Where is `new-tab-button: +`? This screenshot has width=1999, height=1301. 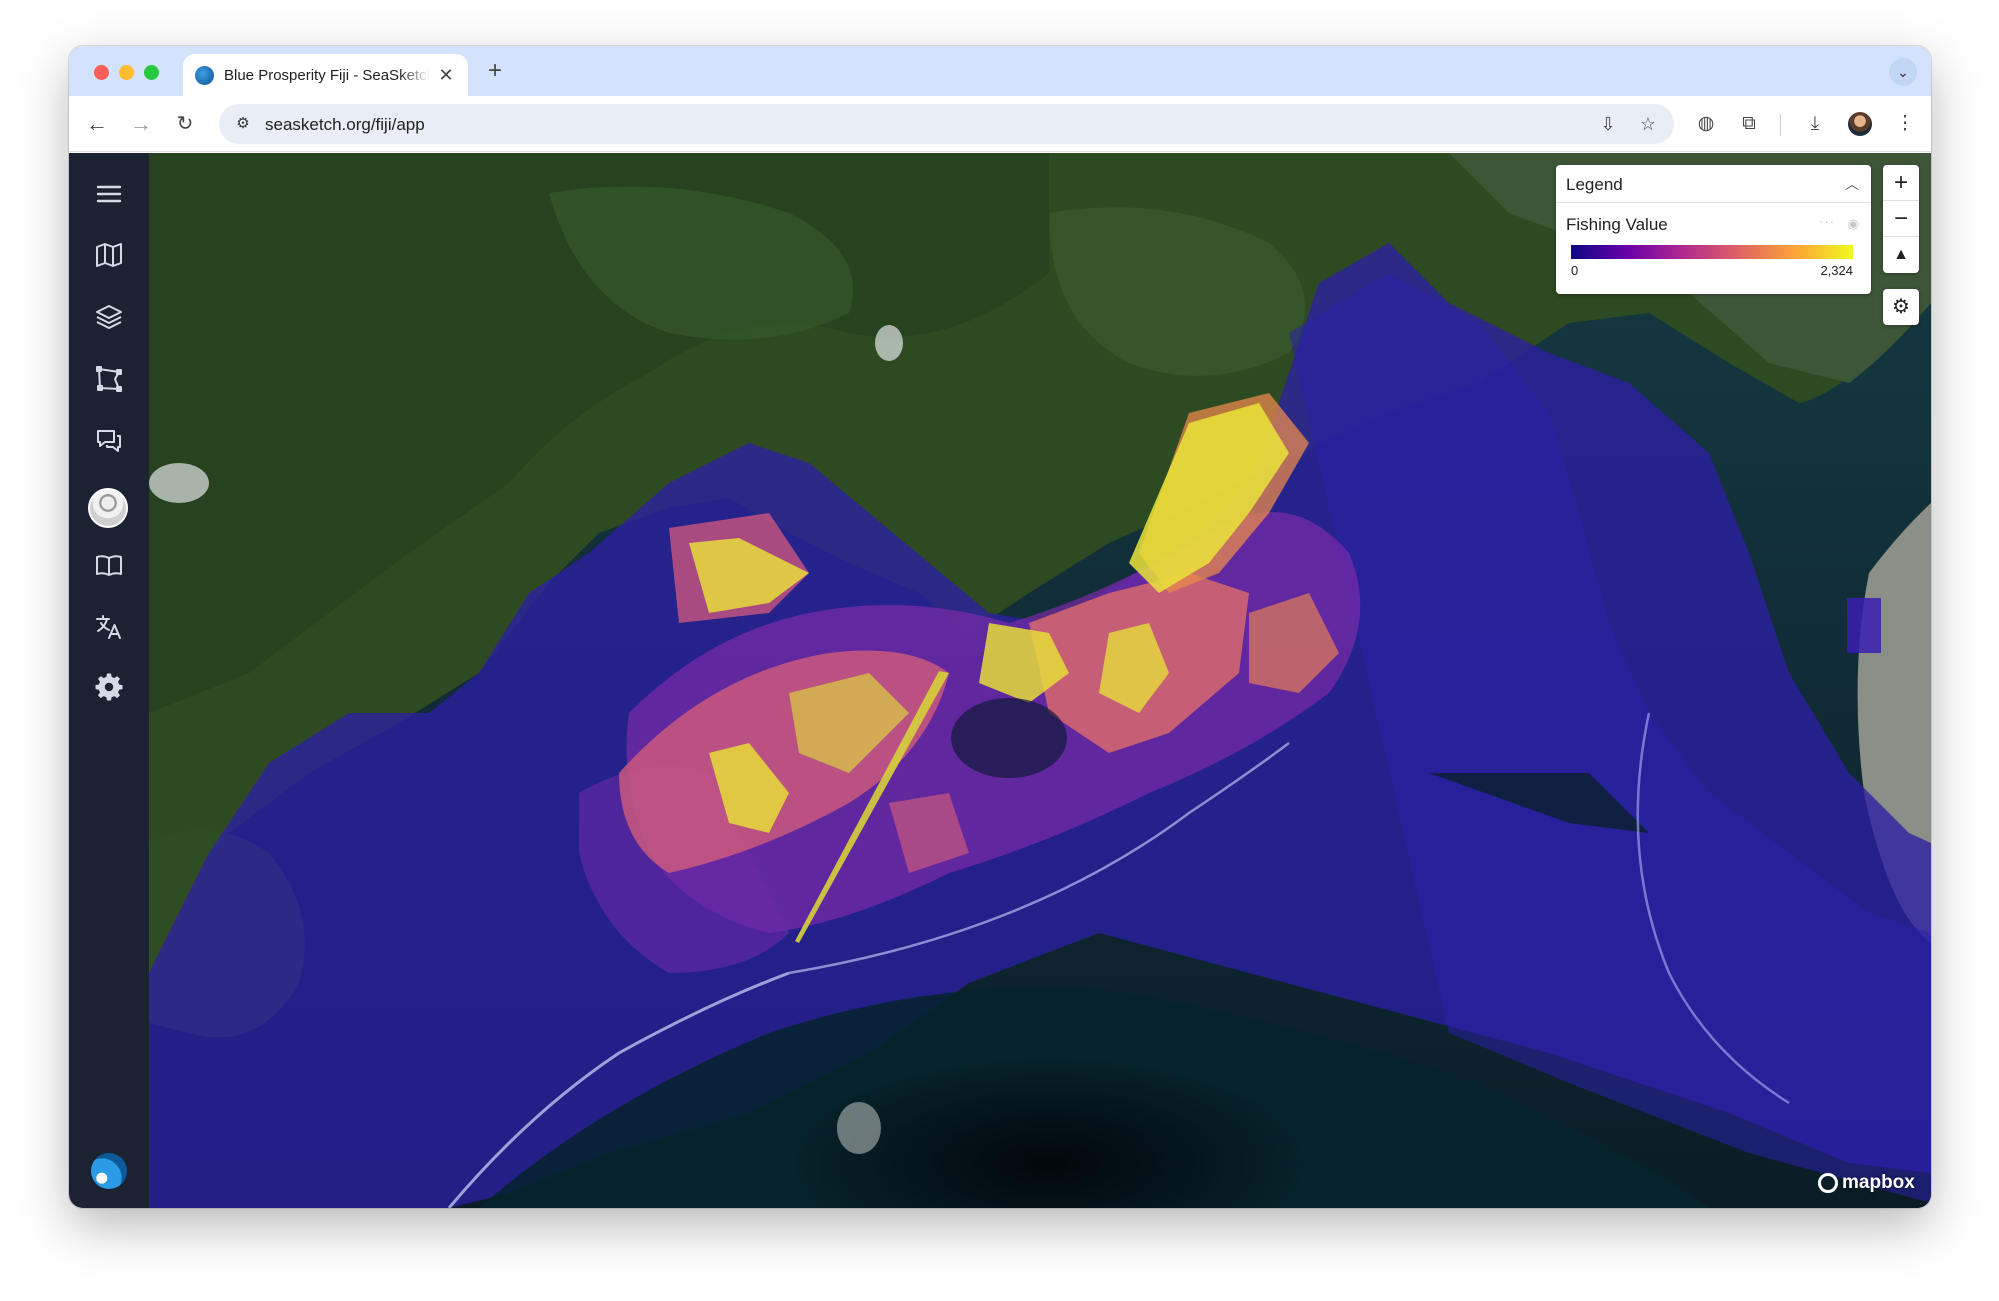
new-tab-button: + is located at coordinates (495, 71).